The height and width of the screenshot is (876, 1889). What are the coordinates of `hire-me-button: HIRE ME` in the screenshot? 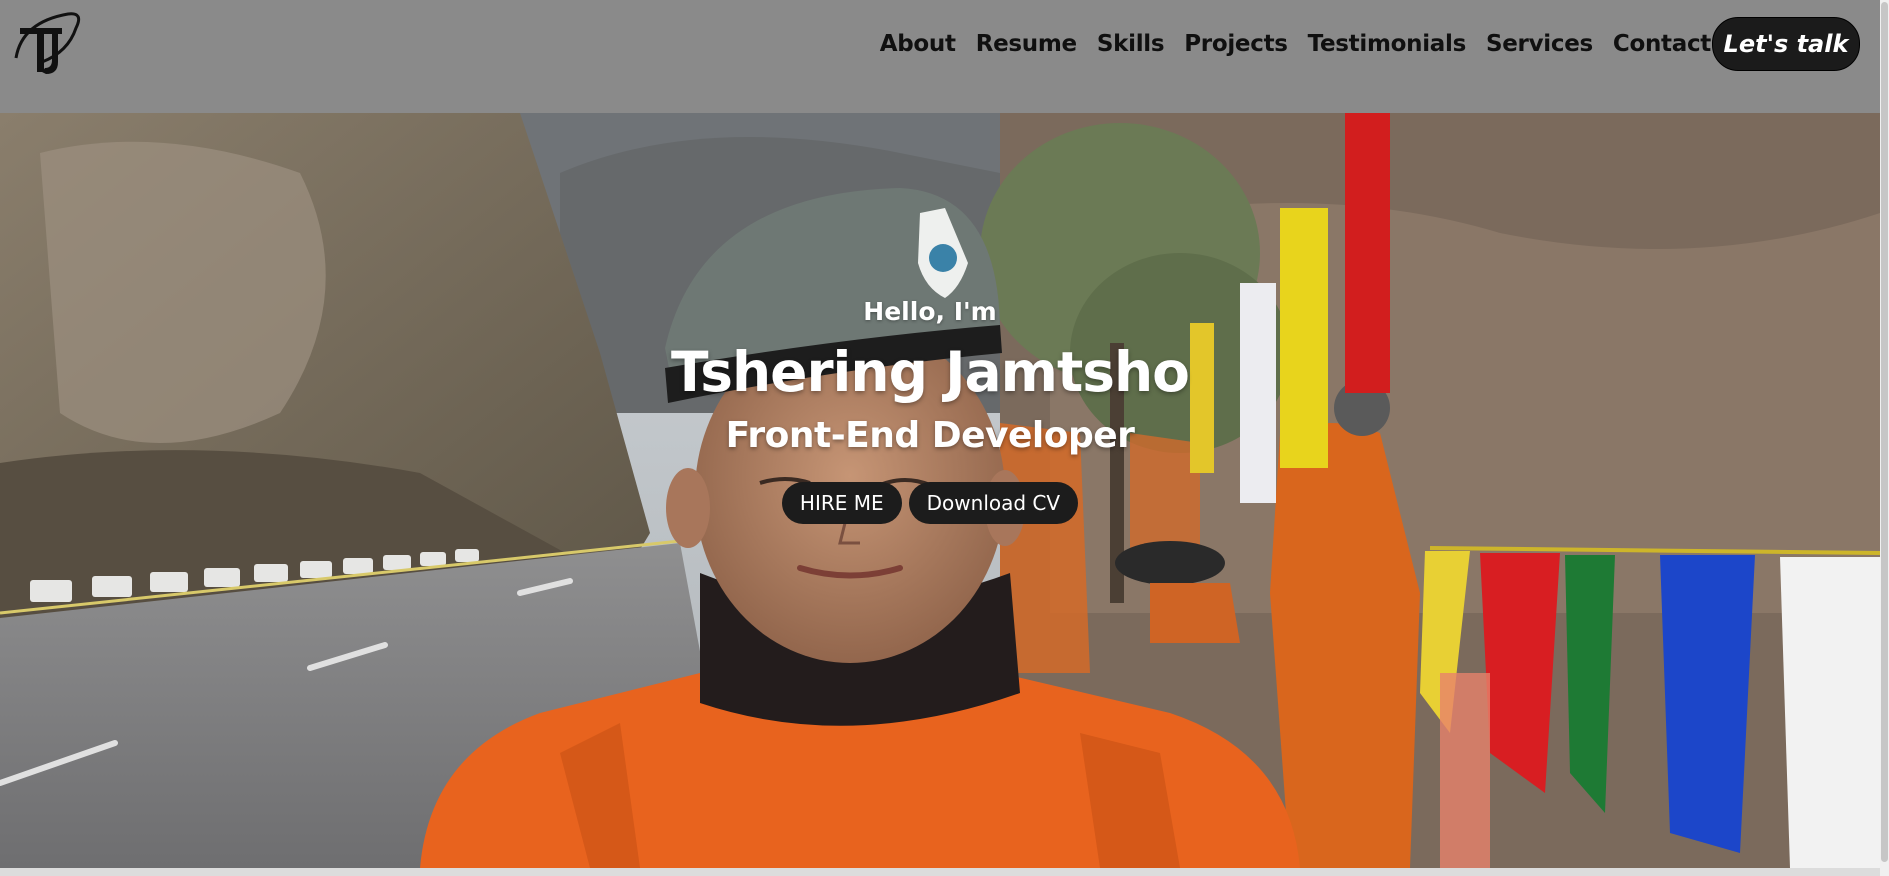 It's located at (841, 503).